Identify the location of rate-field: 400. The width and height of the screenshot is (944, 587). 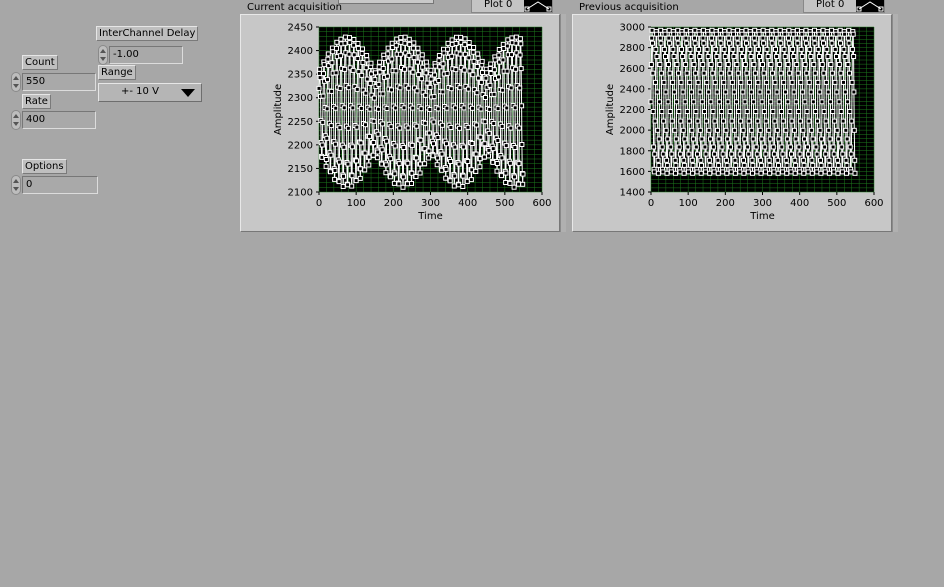
(59, 120).